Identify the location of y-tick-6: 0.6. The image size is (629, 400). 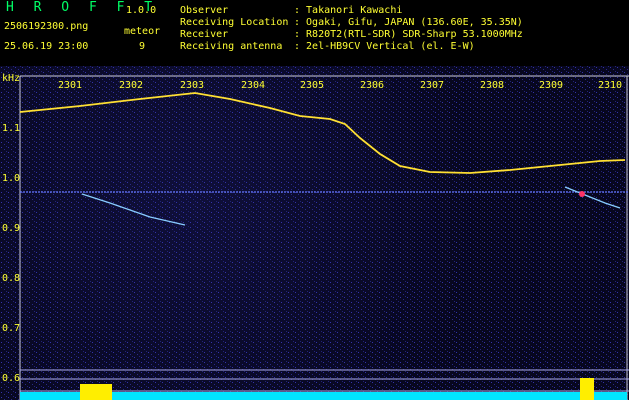
(11, 378).